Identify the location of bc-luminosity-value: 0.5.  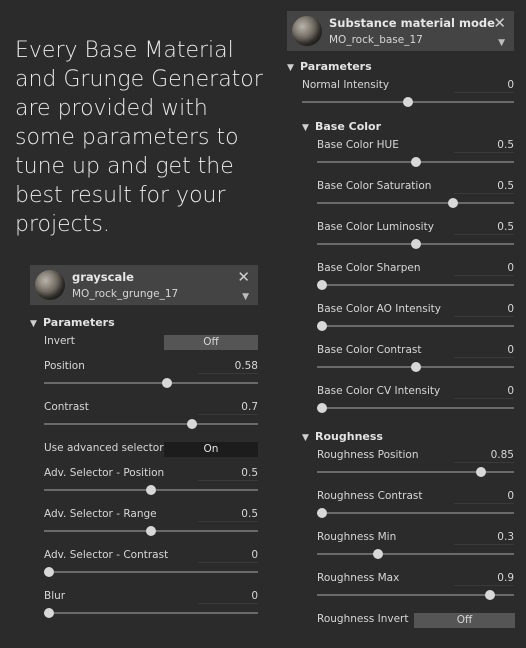
(484, 228).